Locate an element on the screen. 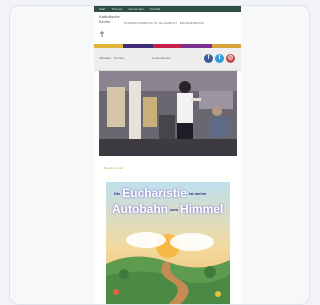 The image size is (320, 305). poster-word: Eucharistie is located at coordinates (154, 193).